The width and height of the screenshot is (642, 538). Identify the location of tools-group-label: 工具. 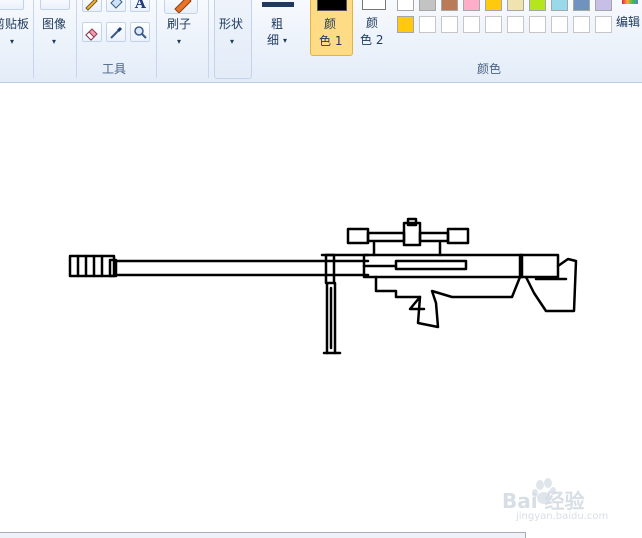
(114, 69).